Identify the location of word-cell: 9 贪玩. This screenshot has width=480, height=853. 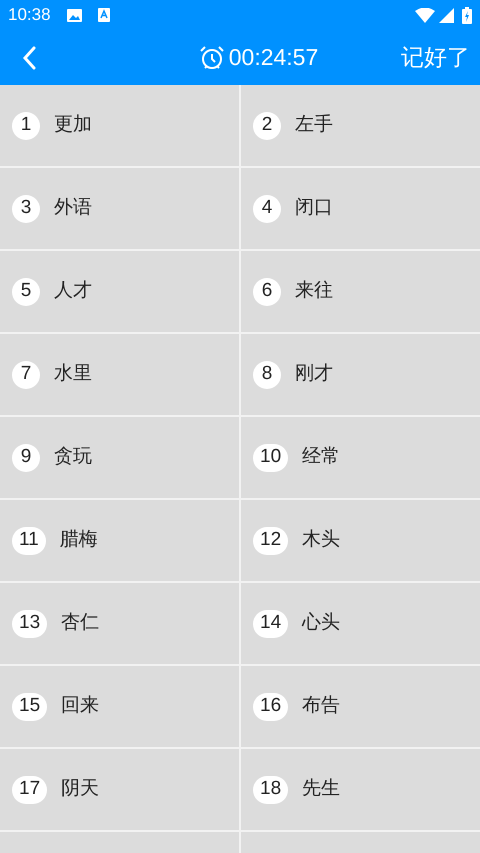
(119, 457).